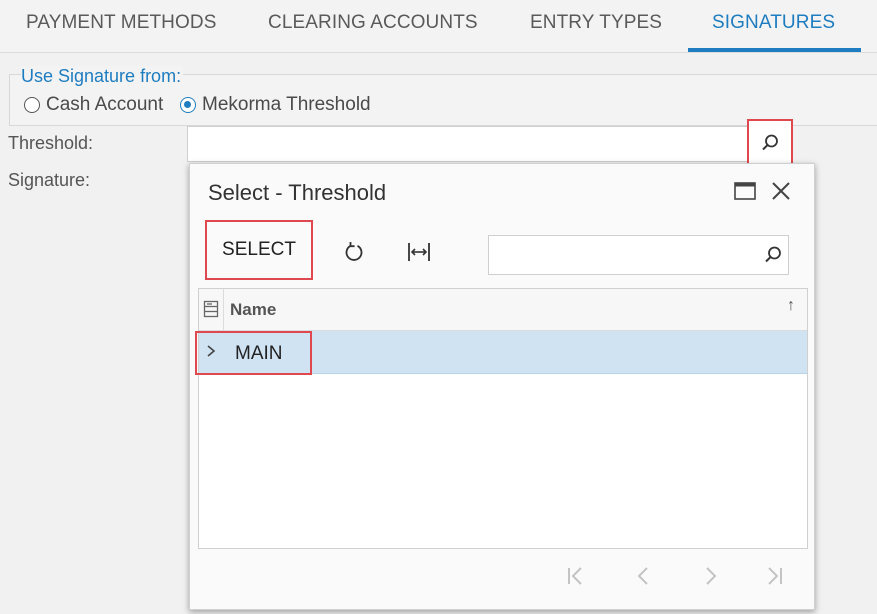  Describe the element at coordinates (223, 310) in the screenshot. I see `grid-header-divider` at that location.